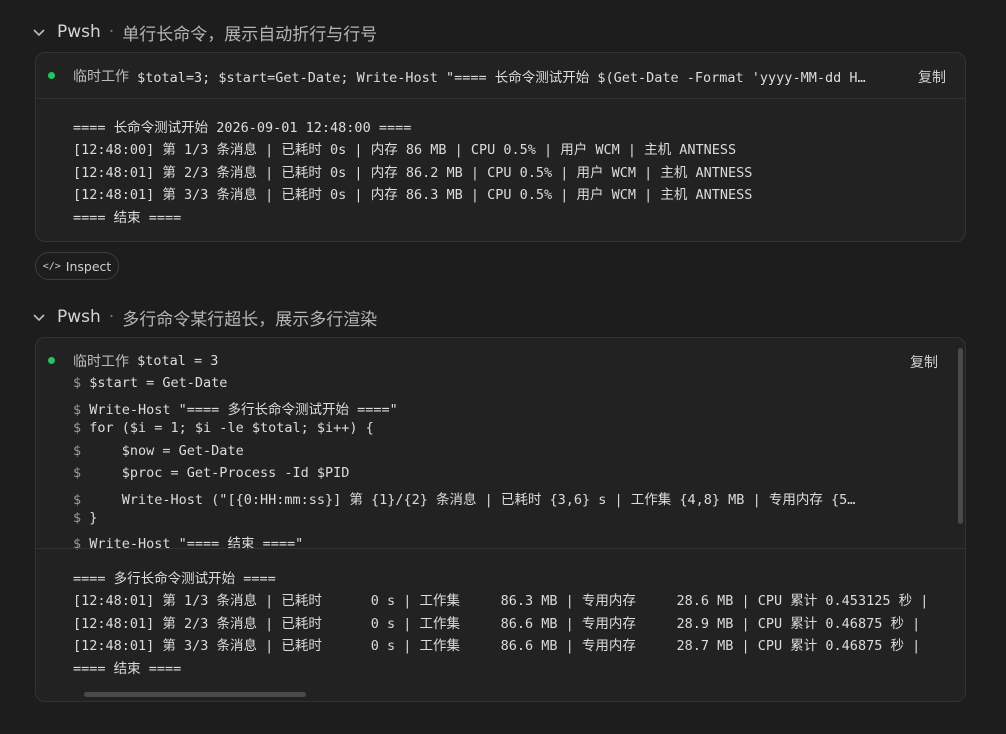  I want to click on section-header-multi-line: Pwsh · 多行命令某行超长，展示多行渲染, so click(205, 317).